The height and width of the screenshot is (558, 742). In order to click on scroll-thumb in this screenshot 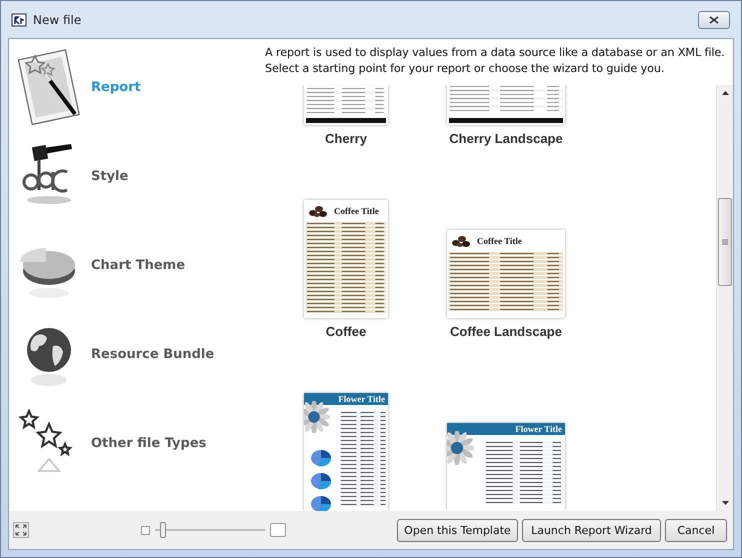, I will do `click(725, 242)`.